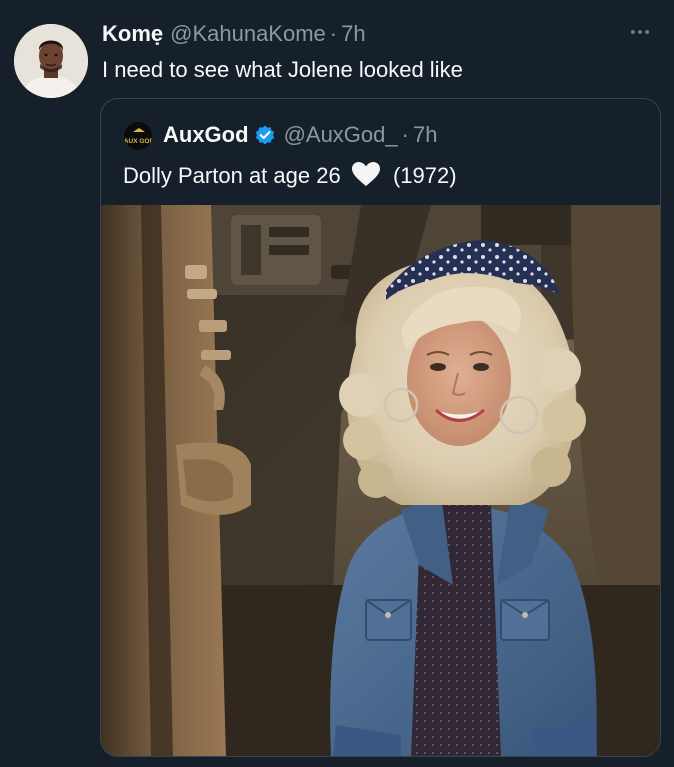 The image size is (674, 767). Describe the element at coordinates (282, 69) in the screenshot. I see `tweet-text: I need to see what Jolene looked like` at that location.